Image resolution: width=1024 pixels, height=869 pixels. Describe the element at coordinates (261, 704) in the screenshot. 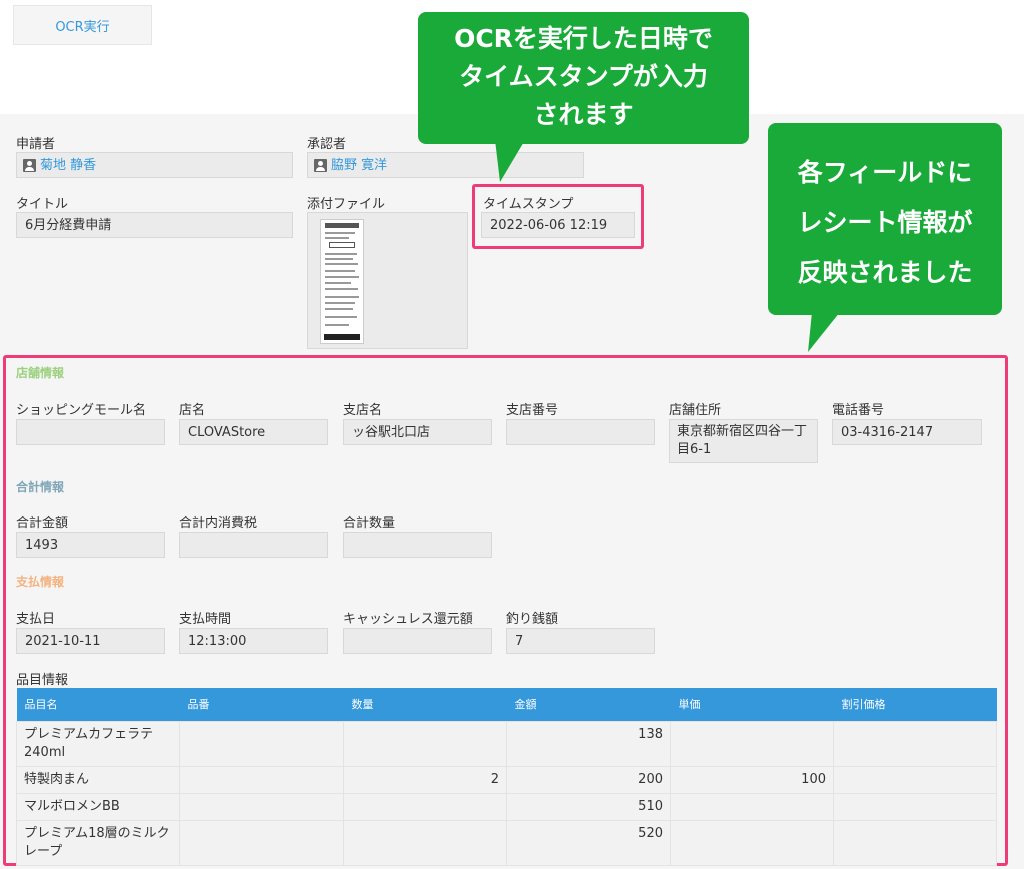

I see `column-header-item-code: 品番` at that location.